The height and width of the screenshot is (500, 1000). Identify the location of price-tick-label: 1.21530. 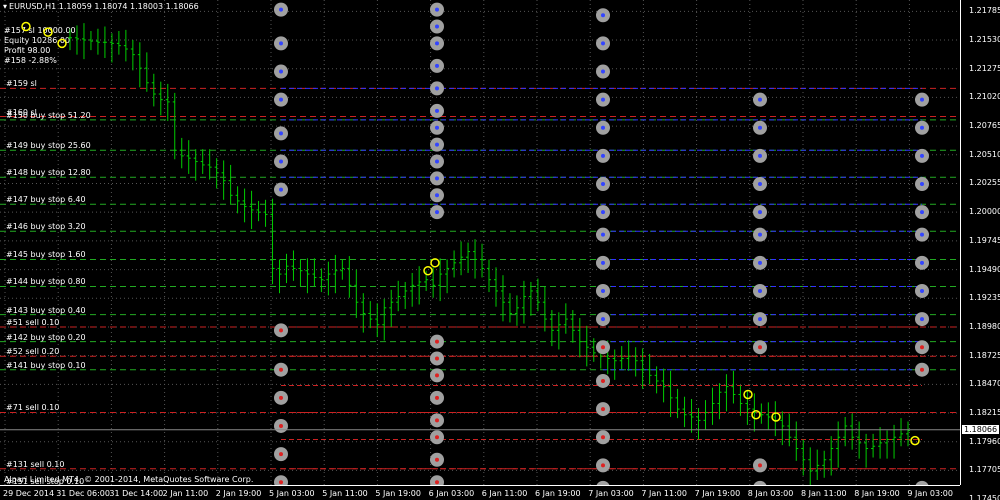
(984, 39).